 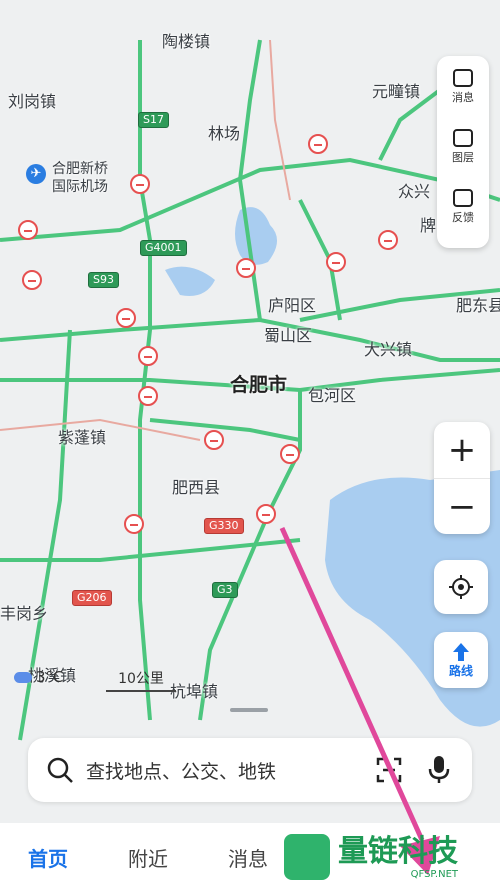 I want to click on watermark-subtitle: QFSP.NET, so click(x=434, y=874).